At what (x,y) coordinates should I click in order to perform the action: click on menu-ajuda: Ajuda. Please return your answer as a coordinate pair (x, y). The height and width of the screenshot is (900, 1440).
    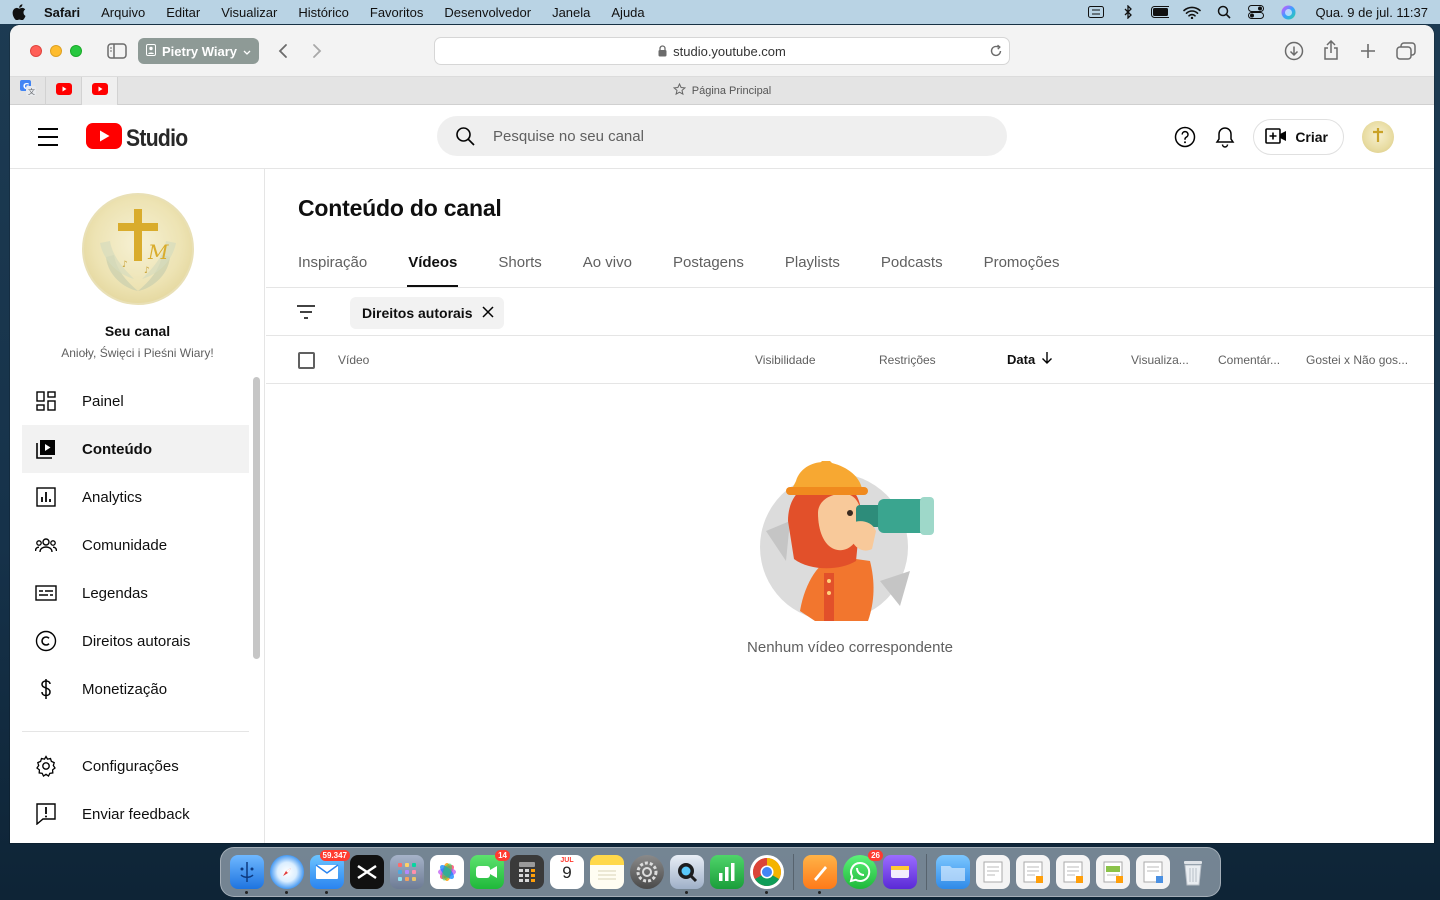
    Looking at the image, I should click on (627, 12).